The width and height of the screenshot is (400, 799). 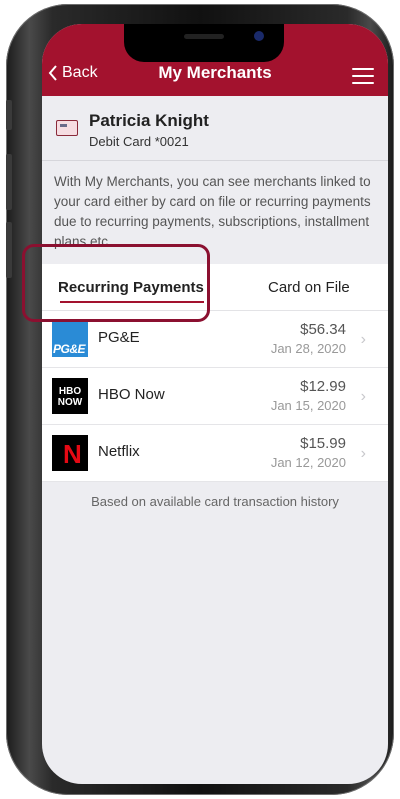 I want to click on menu-icon, so click(x=363, y=78).